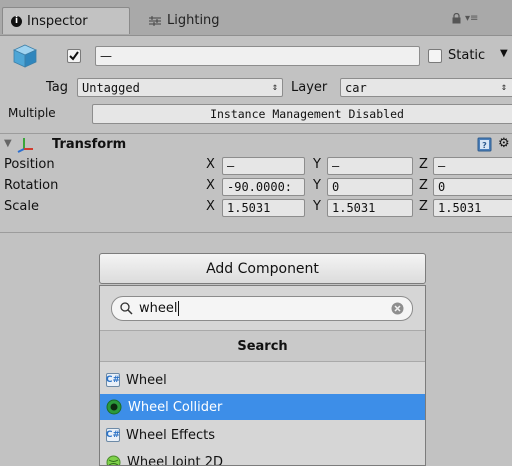 This screenshot has height=466, width=512. What do you see at coordinates (260, 187) in the screenshot?
I see `rotation-x-value: -90.0000:` at bounding box center [260, 187].